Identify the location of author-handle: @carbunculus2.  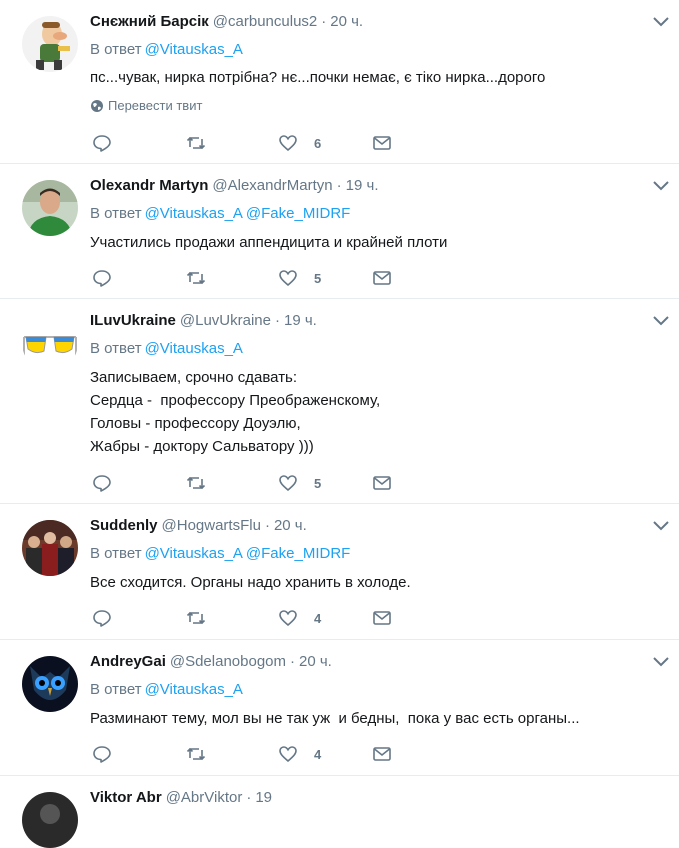
(265, 21).